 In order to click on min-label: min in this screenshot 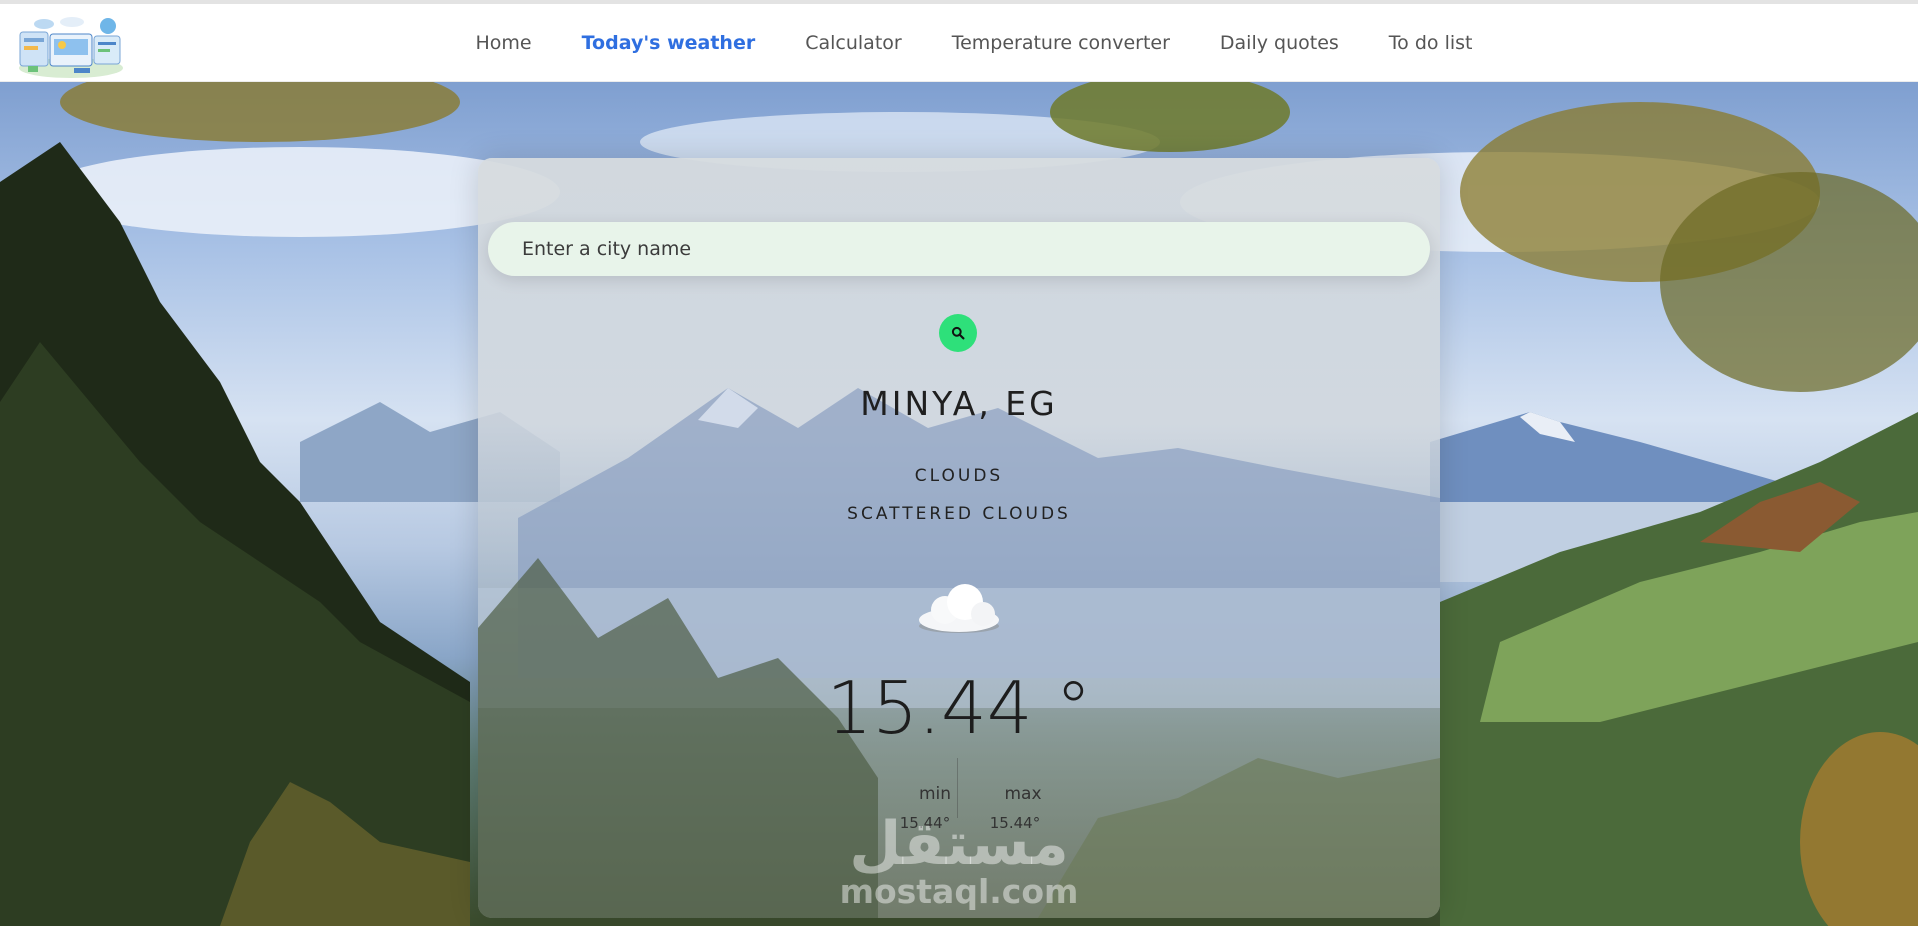, I will do `click(935, 794)`.